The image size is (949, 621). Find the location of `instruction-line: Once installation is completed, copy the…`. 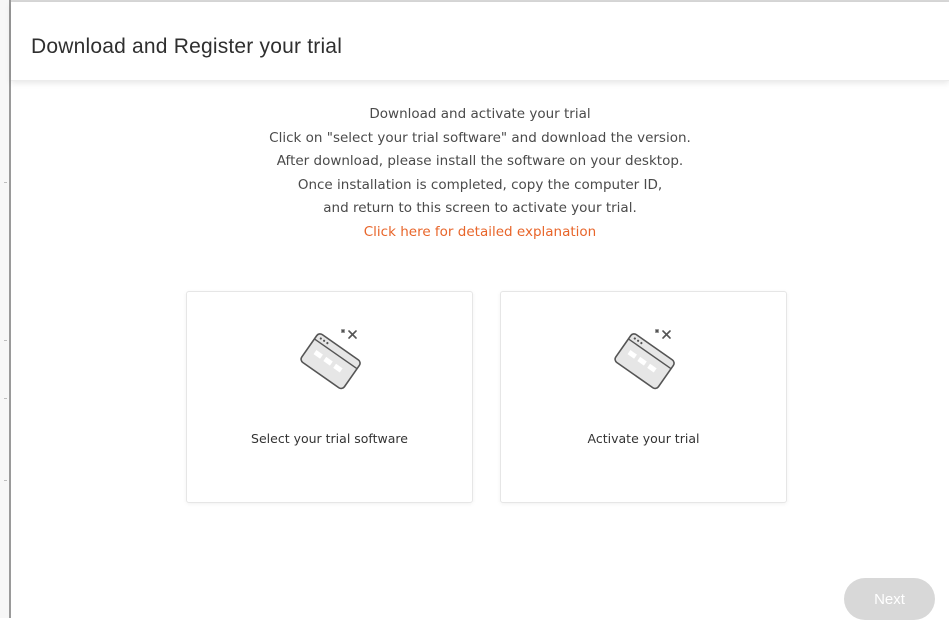

instruction-line: Once installation is completed, copy the… is located at coordinates (480, 184).